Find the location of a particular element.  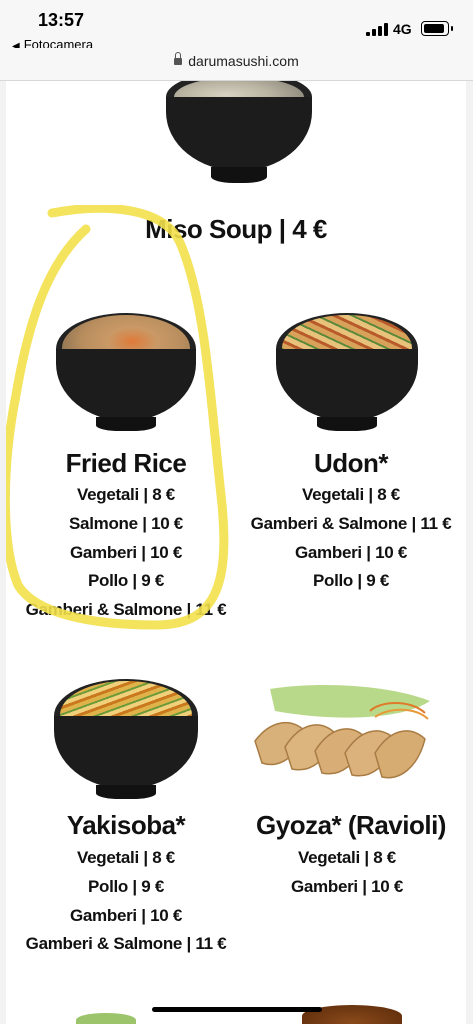

yakisoba-image is located at coordinates (126, 740).